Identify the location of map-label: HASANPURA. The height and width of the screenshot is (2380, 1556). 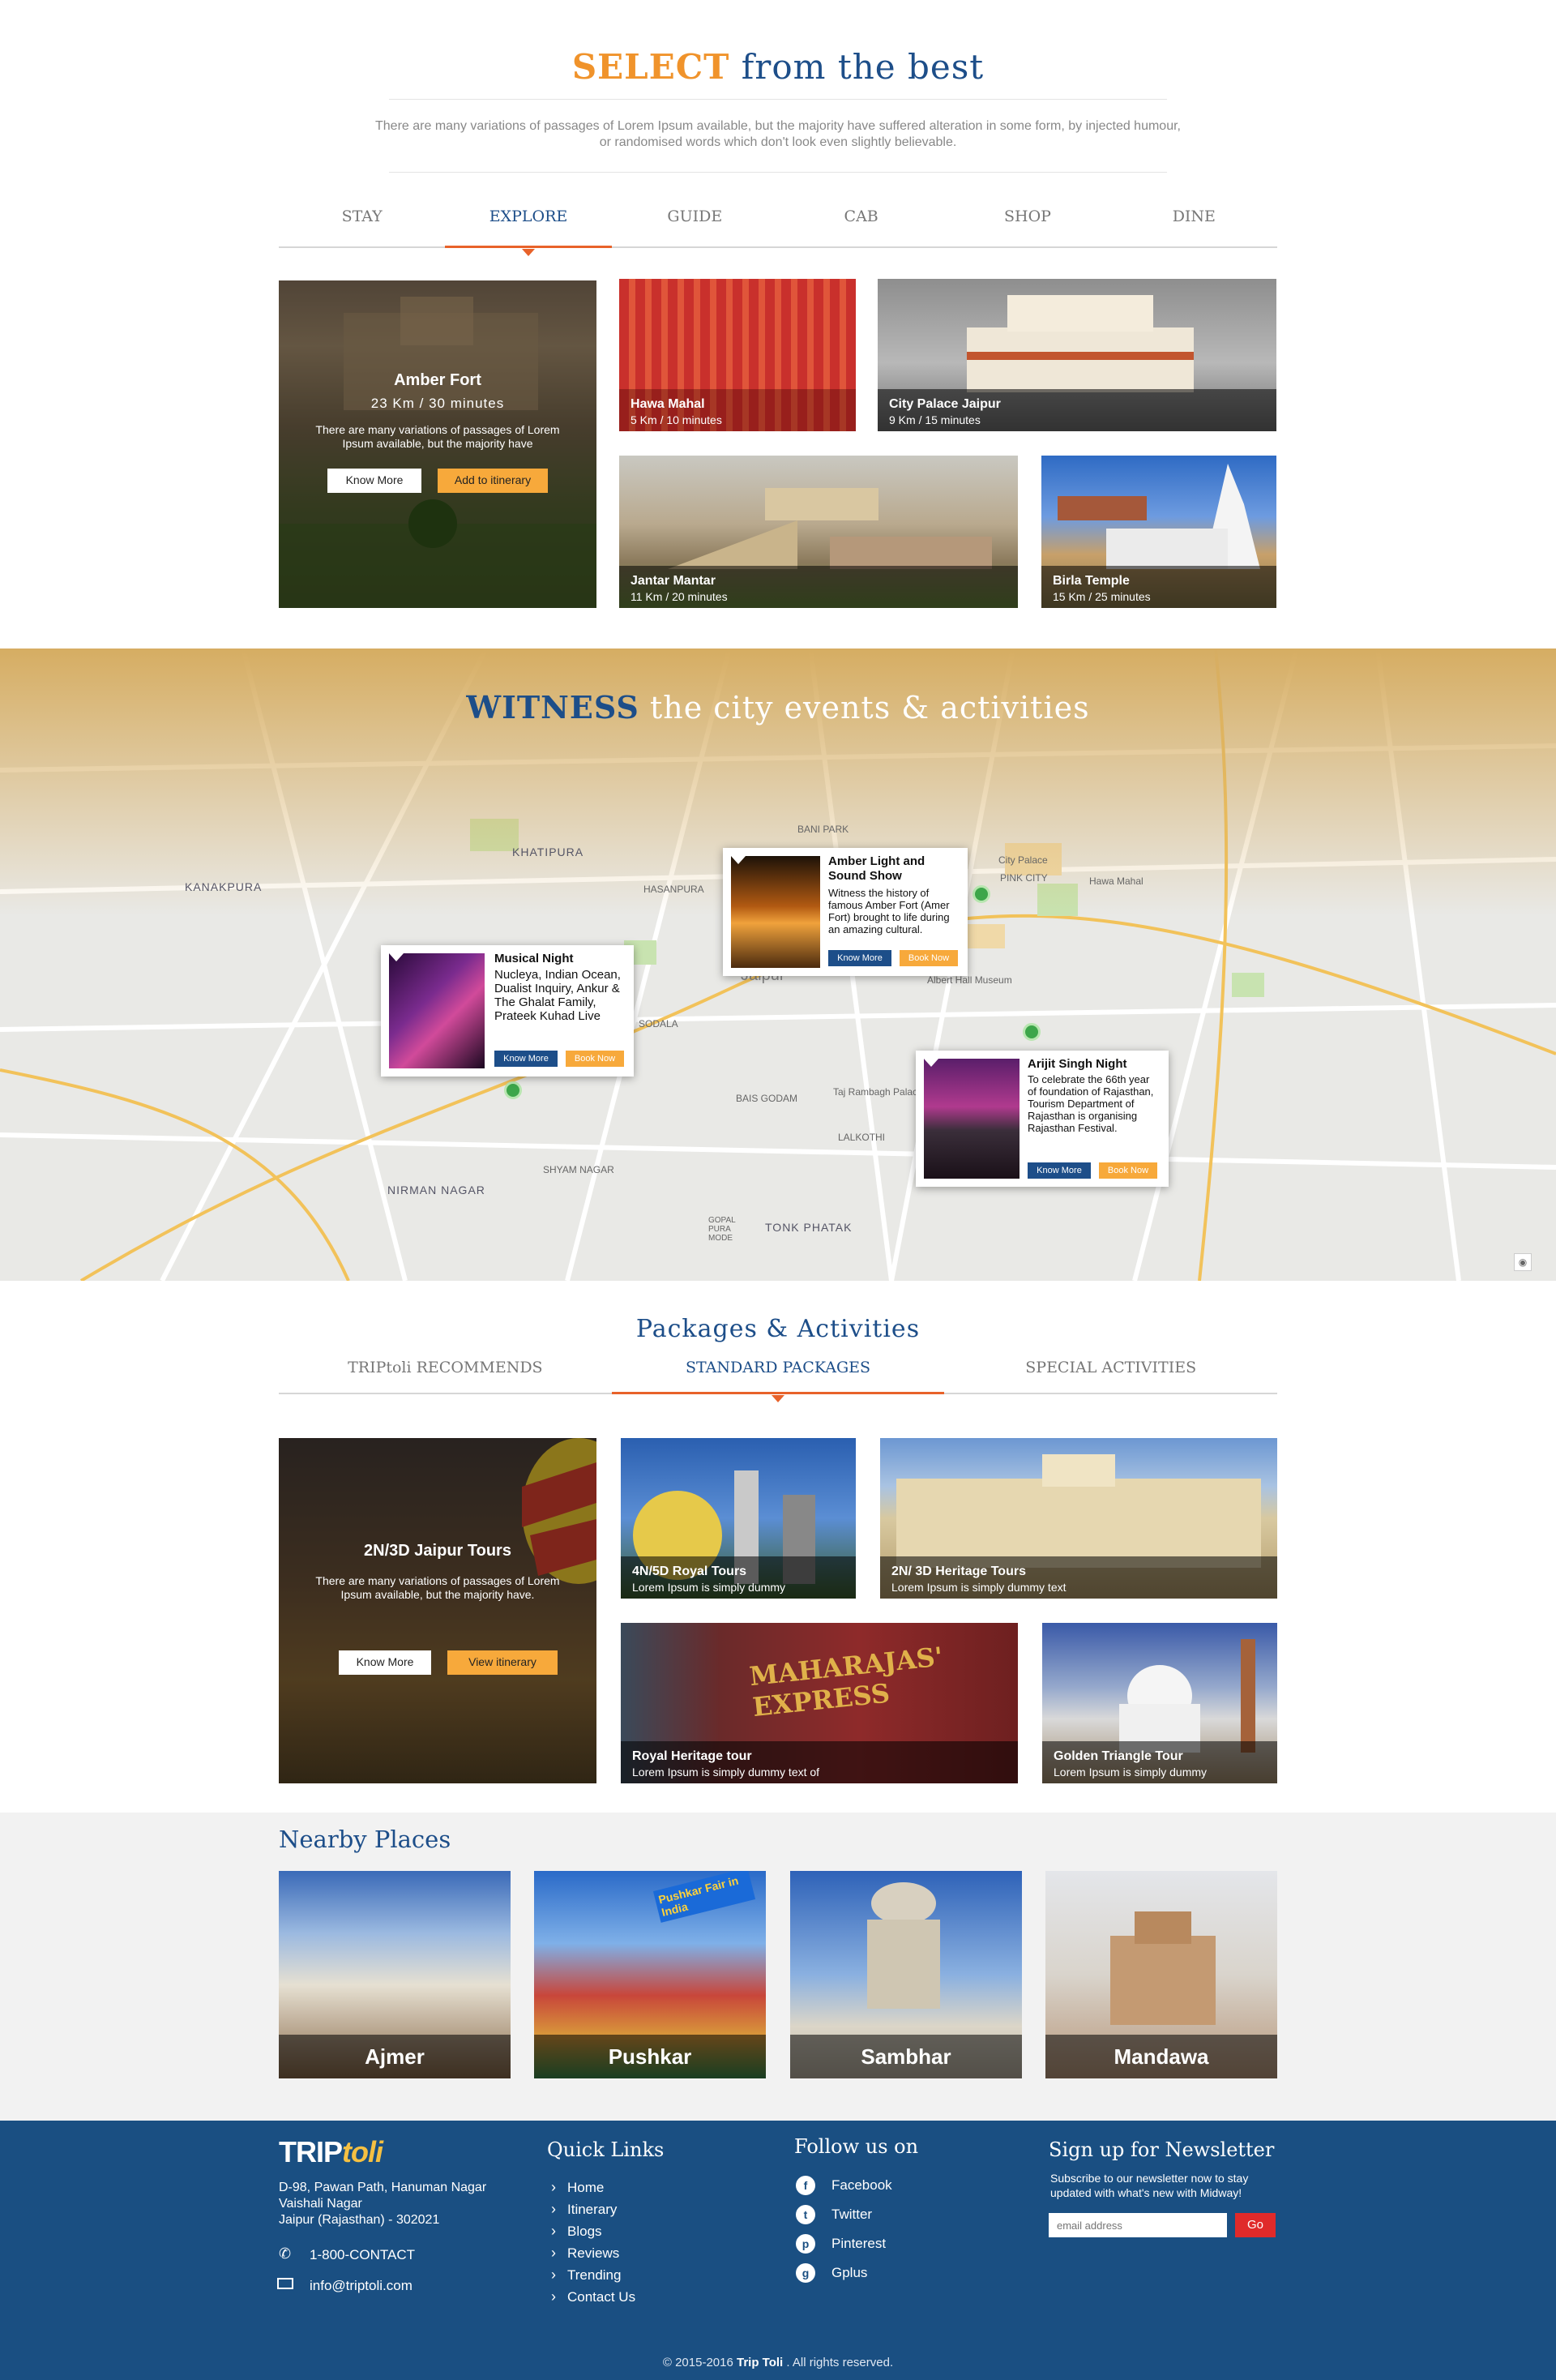
(673, 889).